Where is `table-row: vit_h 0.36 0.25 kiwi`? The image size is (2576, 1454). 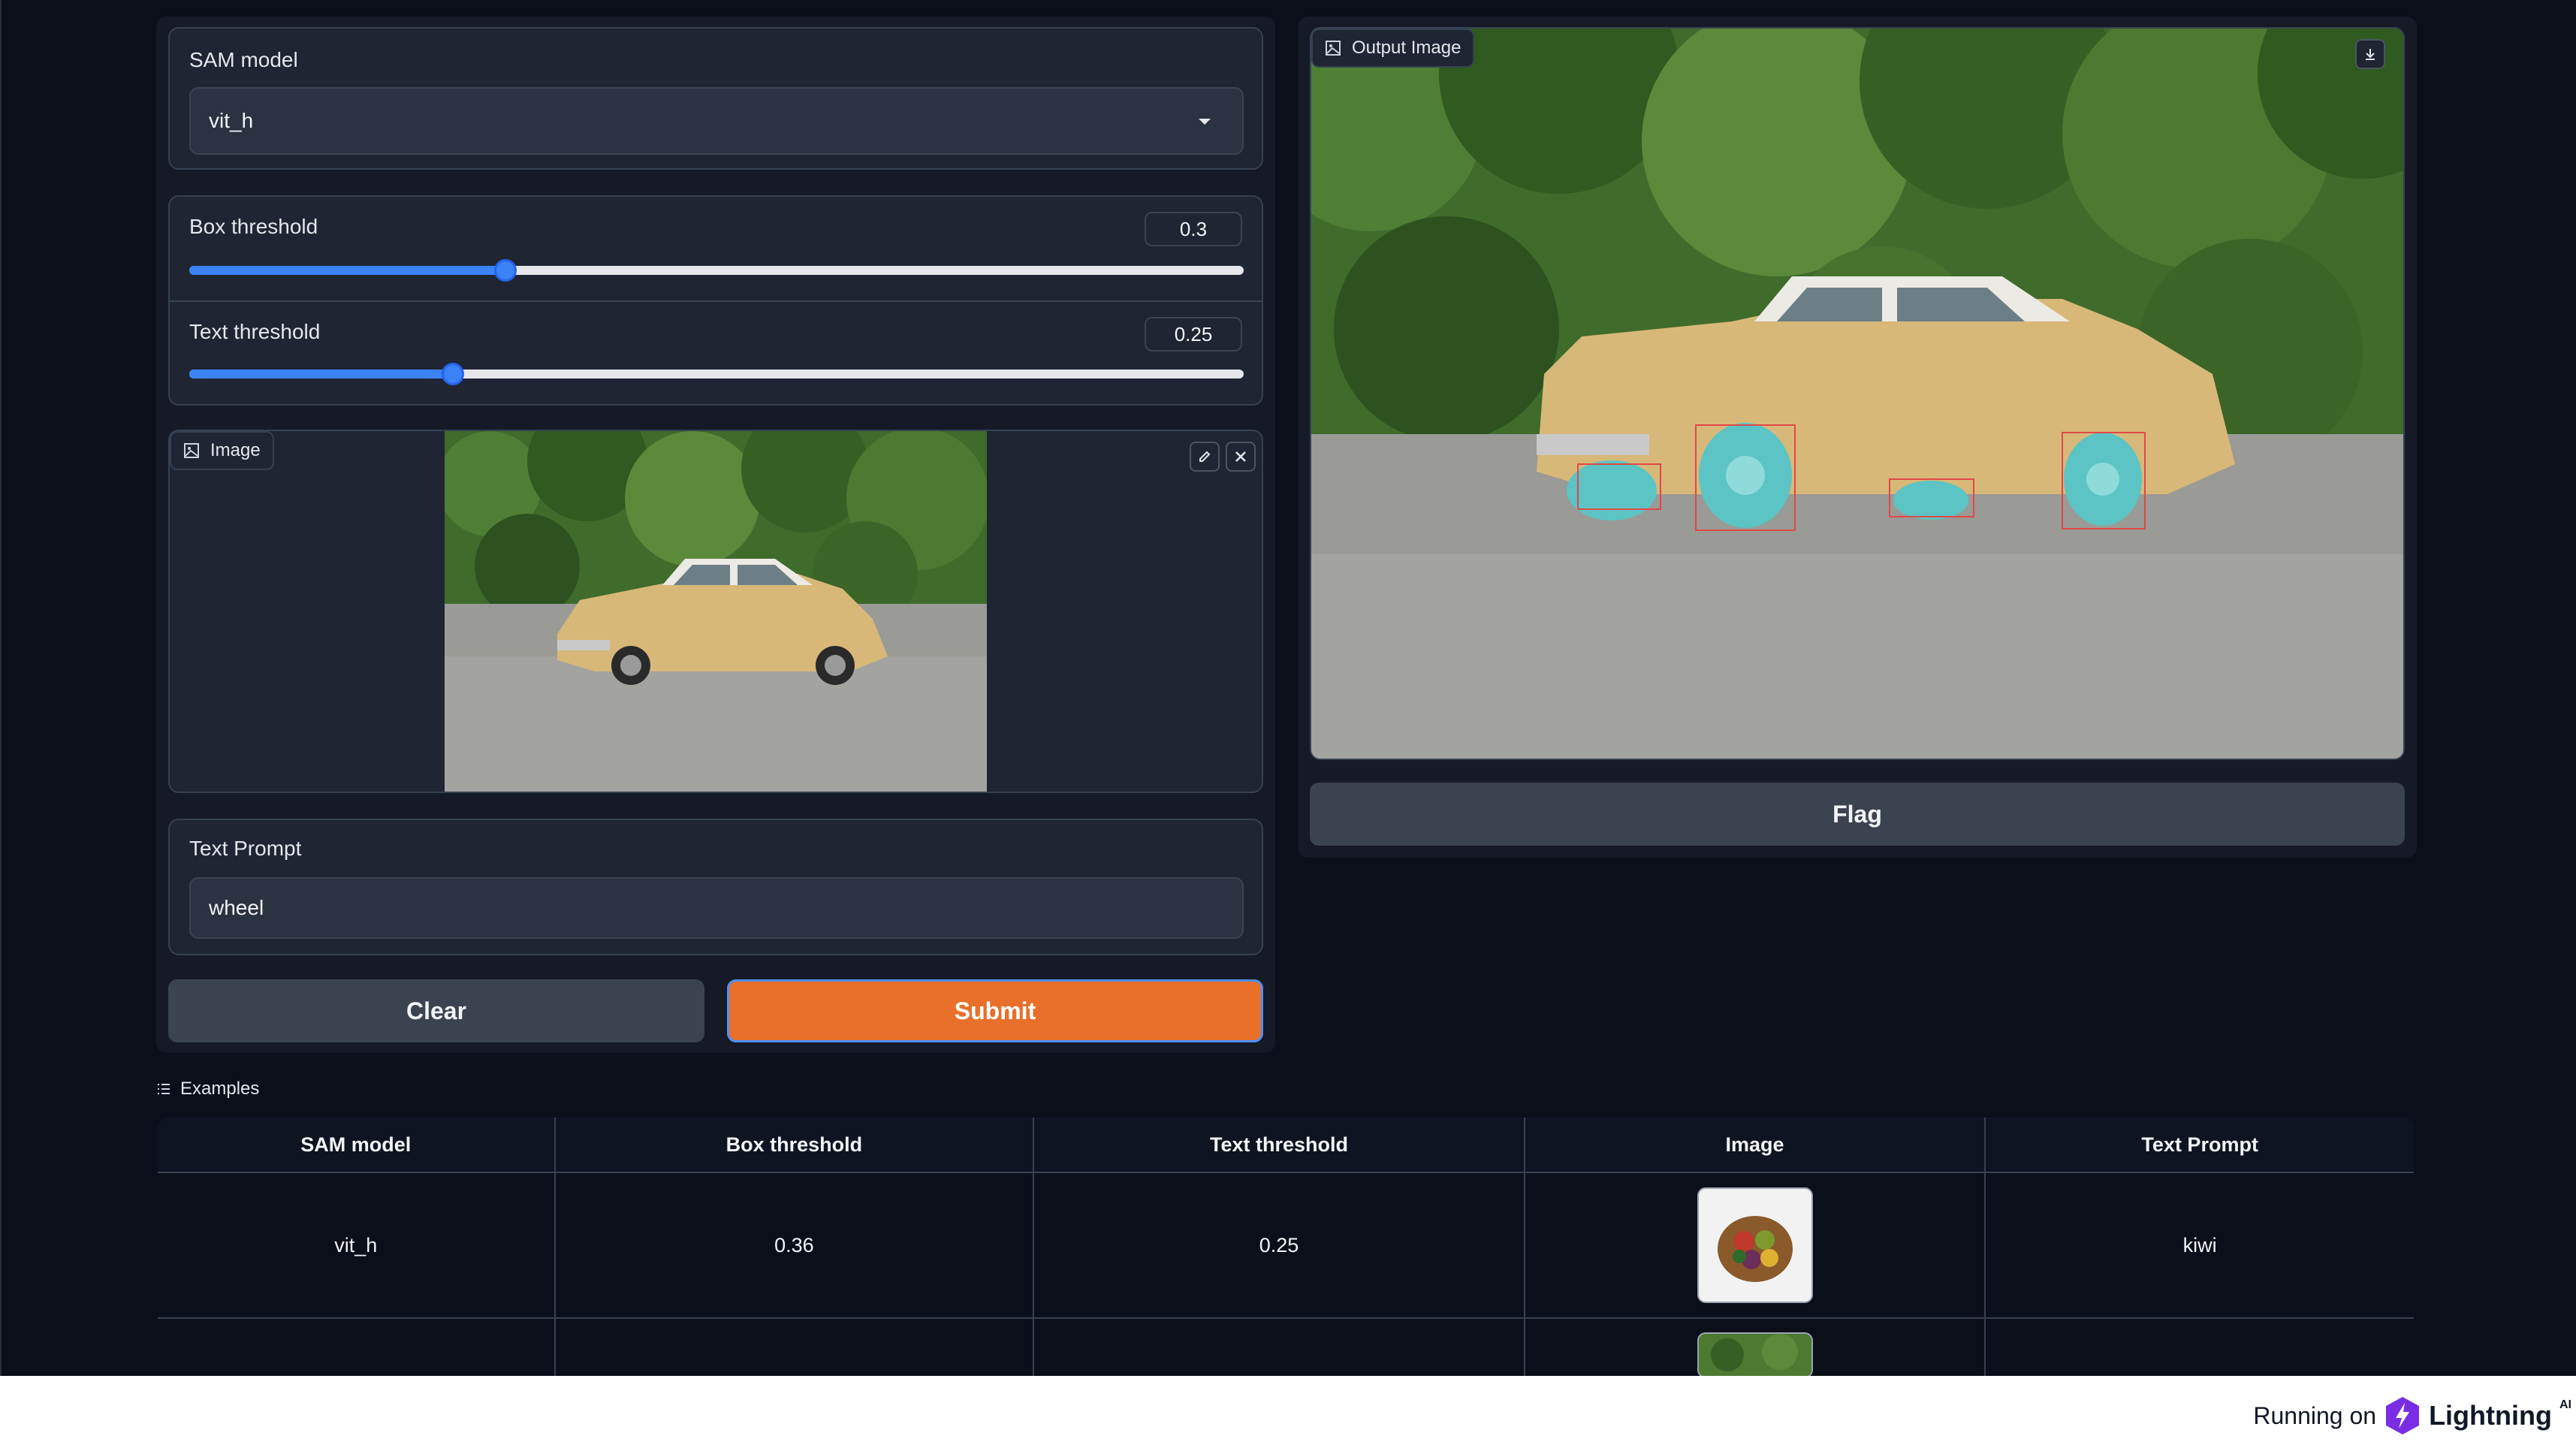 table-row: vit_h 0.36 0.25 kiwi is located at coordinates (1286, 1245).